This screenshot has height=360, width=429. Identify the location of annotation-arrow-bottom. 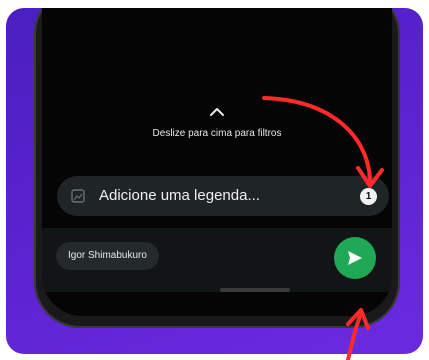
(358, 334).